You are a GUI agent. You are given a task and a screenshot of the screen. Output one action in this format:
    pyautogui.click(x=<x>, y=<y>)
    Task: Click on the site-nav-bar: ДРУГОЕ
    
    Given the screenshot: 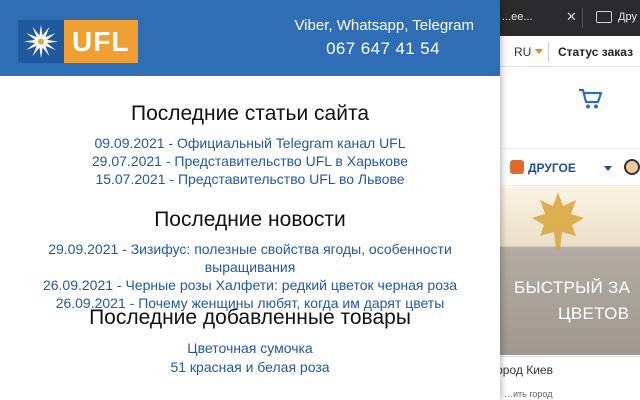 What is the action you would take?
    pyautogui.click(x=570, y=167)
    